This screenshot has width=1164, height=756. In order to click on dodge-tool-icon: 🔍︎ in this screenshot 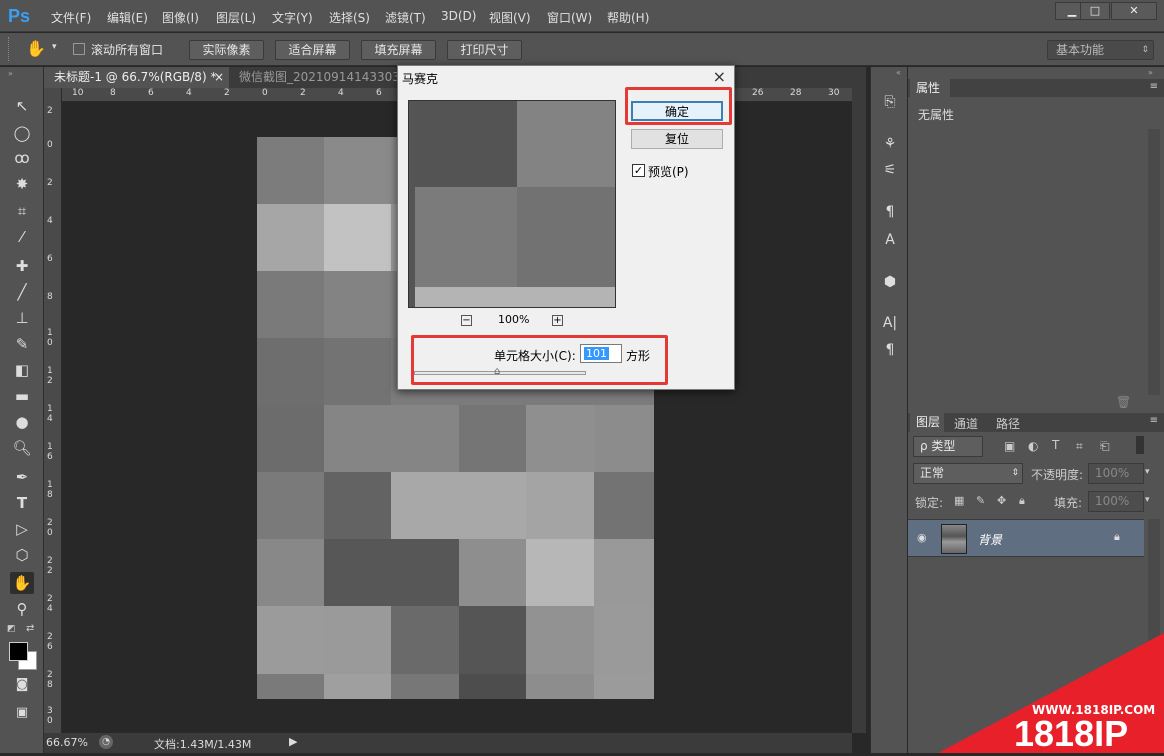, I will do `click(22, 448)`.